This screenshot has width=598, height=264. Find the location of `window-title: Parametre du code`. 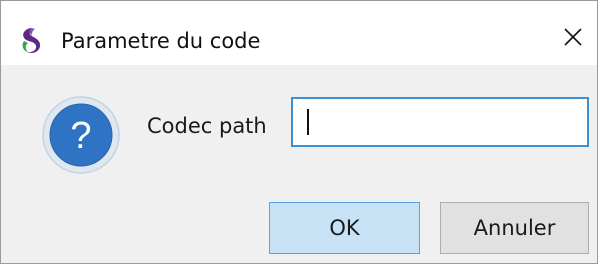

window-title: Parametre du code is located at coordinates (161, 41).